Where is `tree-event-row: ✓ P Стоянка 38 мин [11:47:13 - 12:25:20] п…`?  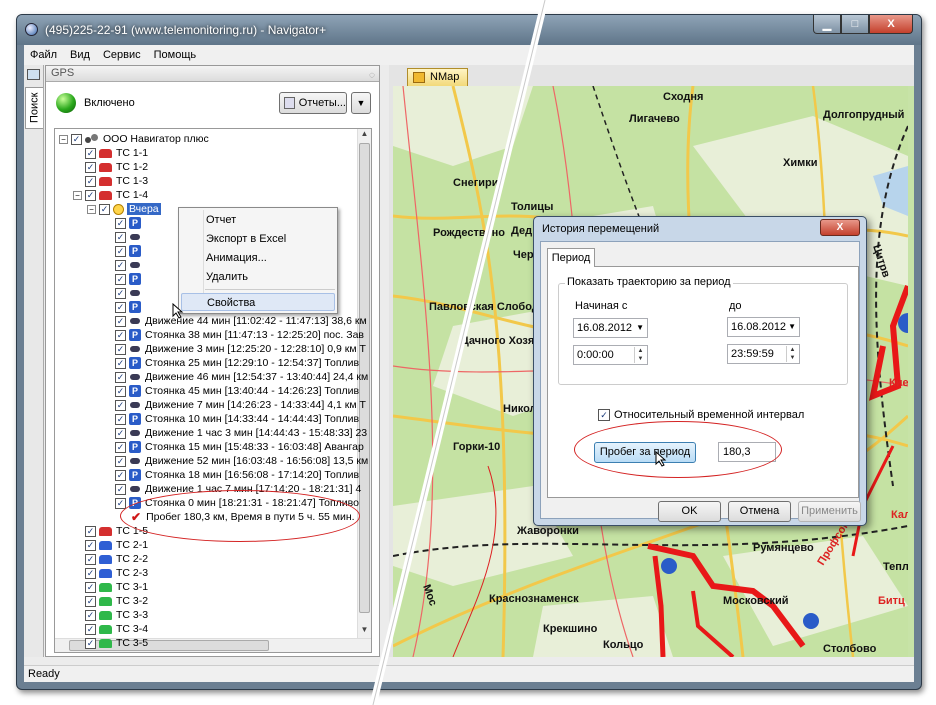
tree-event-row: ✓ P Стоянка 38 мин [11:47:13 - 12:25:20] п… is located at coordinates (239, 335).